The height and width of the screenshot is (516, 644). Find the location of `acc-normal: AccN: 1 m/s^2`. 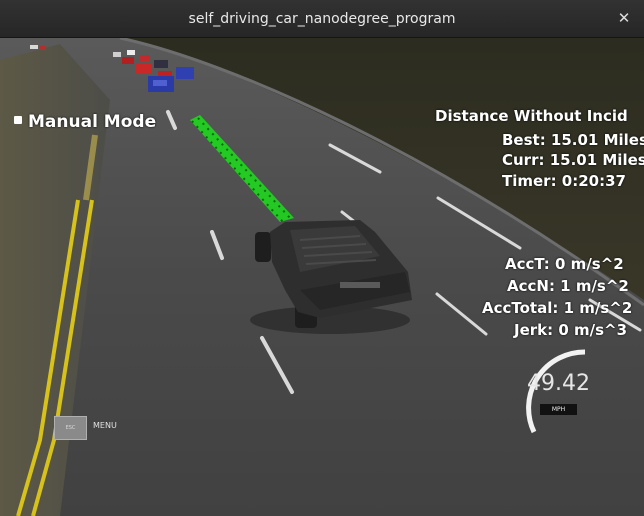

acc-normal: AccN: 1 m/s^2 is located at coordinates (568, 286).